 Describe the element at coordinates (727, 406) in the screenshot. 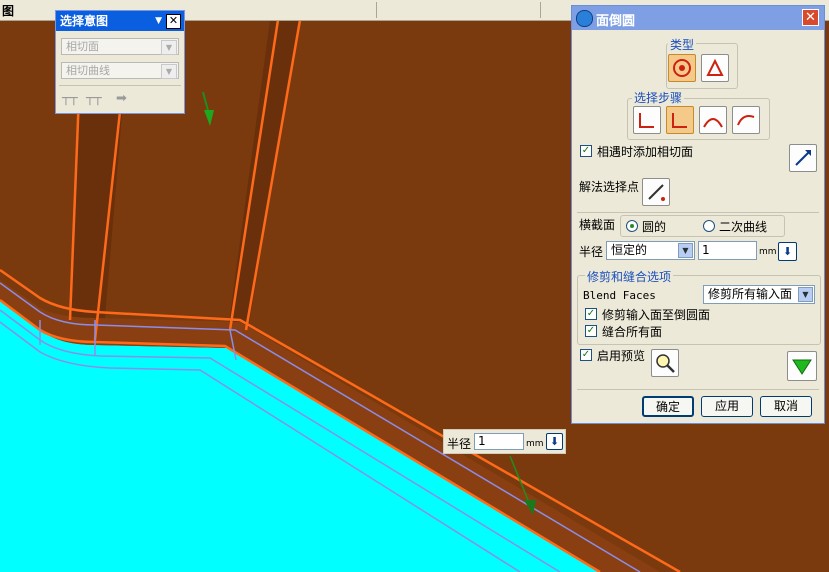

I see `apply-button: 应用` at that location.